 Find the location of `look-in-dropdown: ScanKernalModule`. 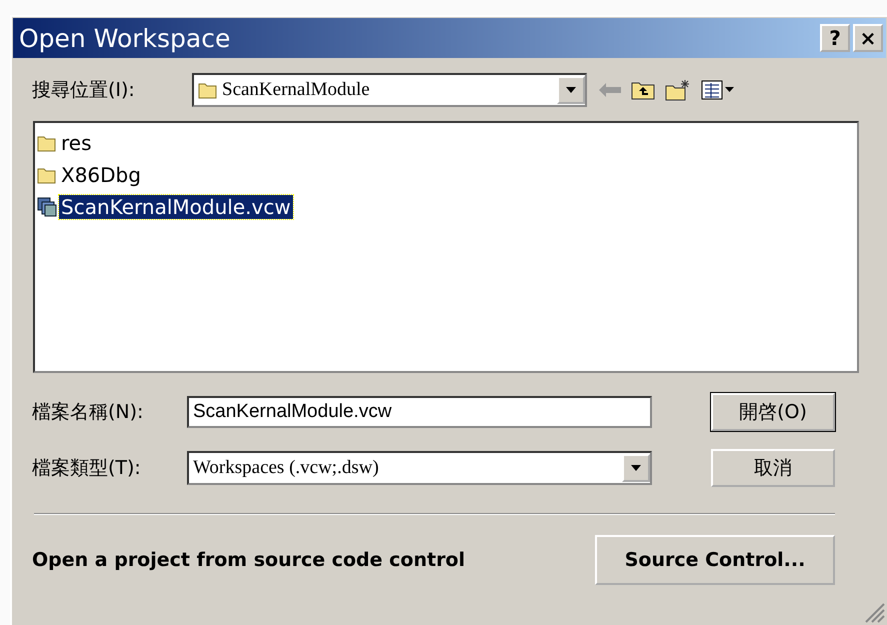

look-in-dropdown: ScanKernalModule is located at coordinates (389, 90).